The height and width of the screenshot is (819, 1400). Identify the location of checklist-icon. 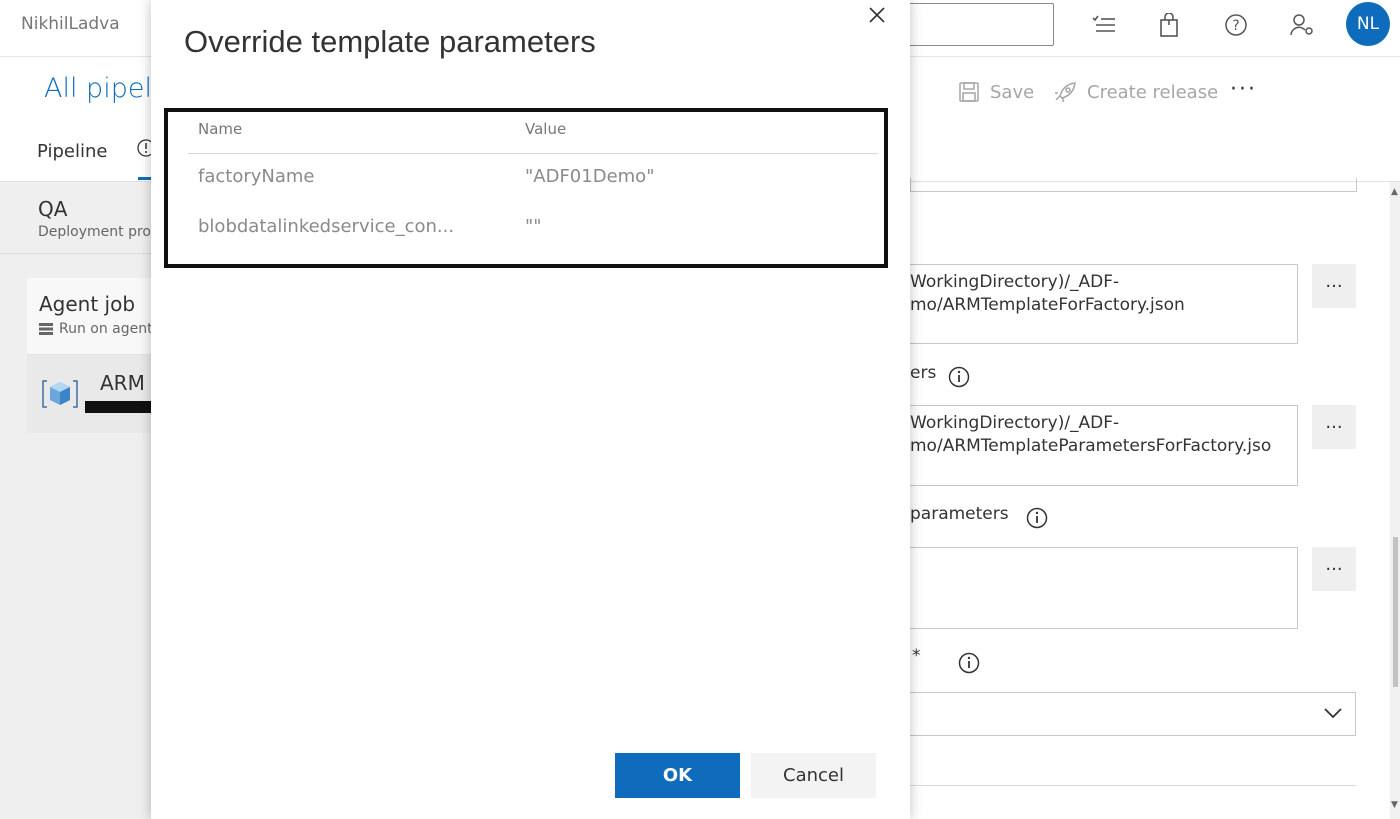
(1104, 25).